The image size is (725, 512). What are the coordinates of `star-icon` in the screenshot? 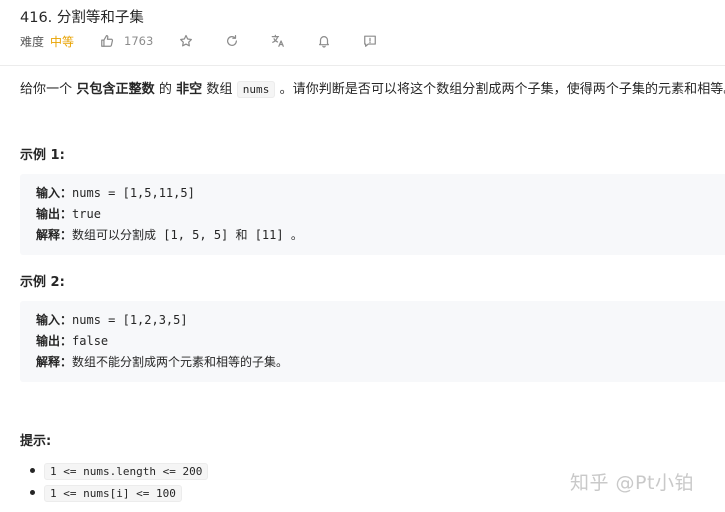 It's located at (186, 40).